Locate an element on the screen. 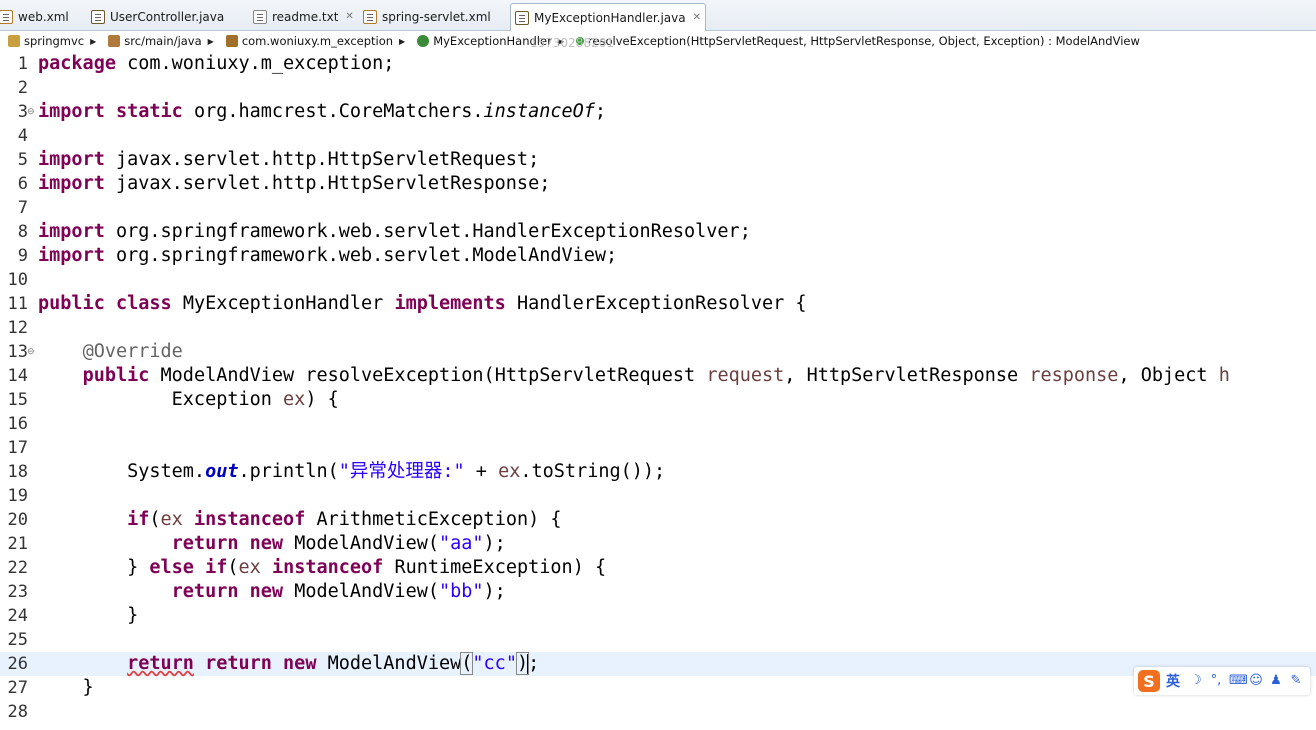 The image size is (1316, 730). breadcrumb-package: com.woniuxy.m_exception ▶ is located at coordinates (313, 41).